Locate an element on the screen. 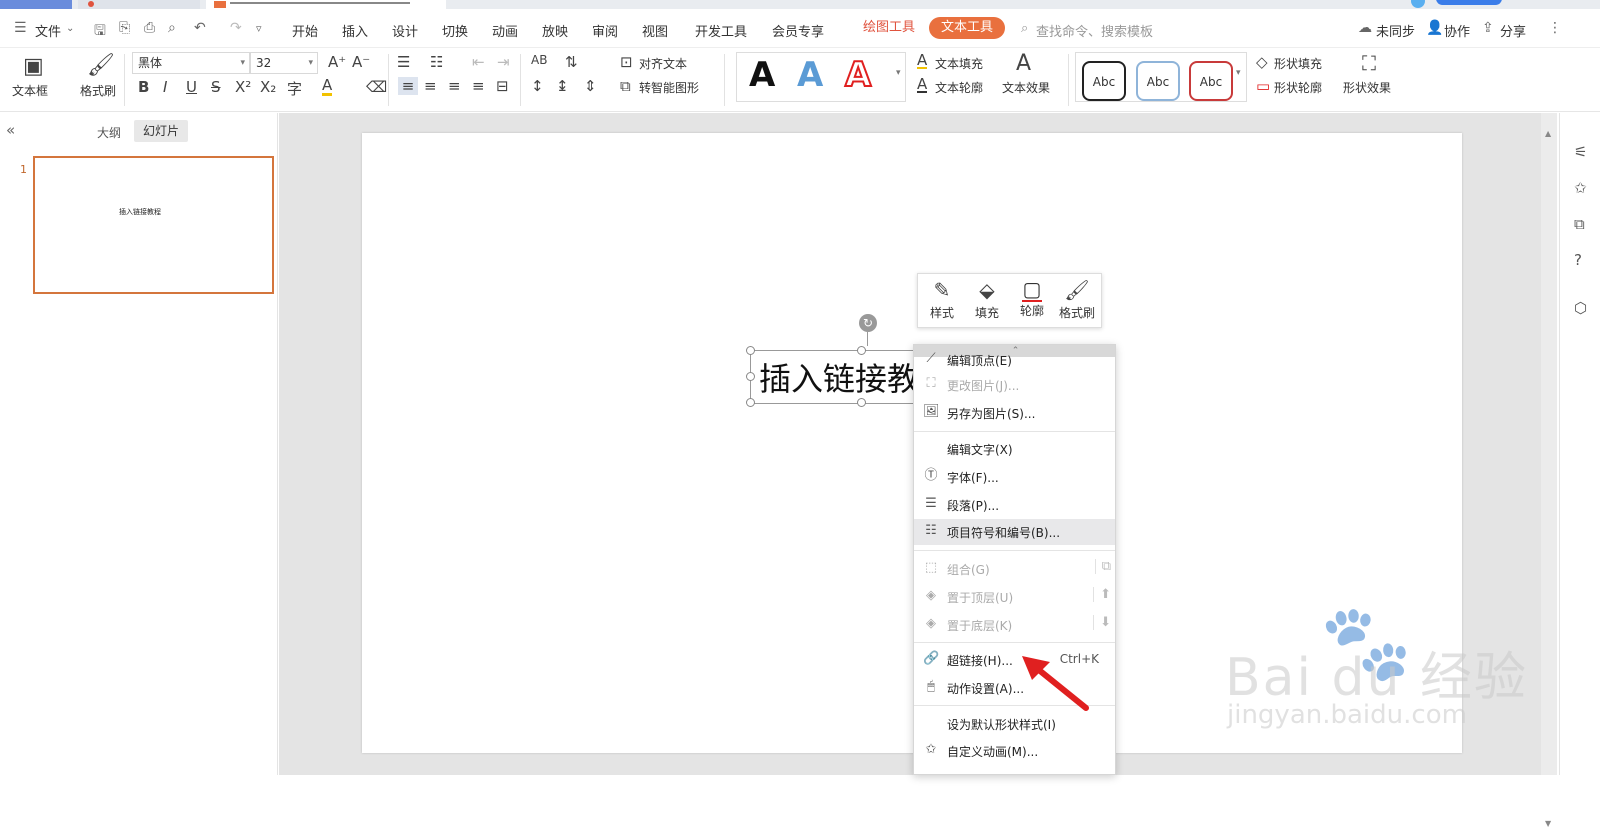 The image size is (1600, 828). underline-icon: U is located at coordinates (191, 87).